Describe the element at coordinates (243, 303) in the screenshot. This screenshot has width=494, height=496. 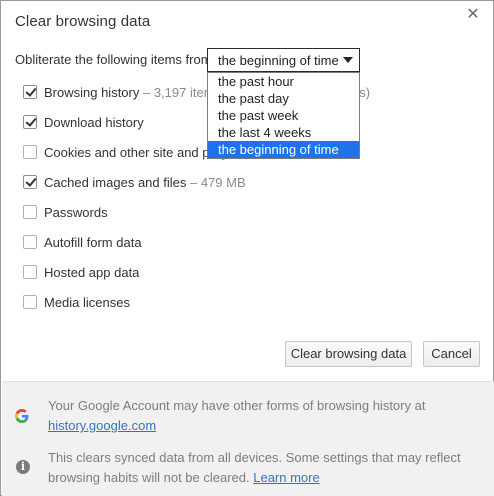
I see `item-media-licenses: Media licenses` at that location.